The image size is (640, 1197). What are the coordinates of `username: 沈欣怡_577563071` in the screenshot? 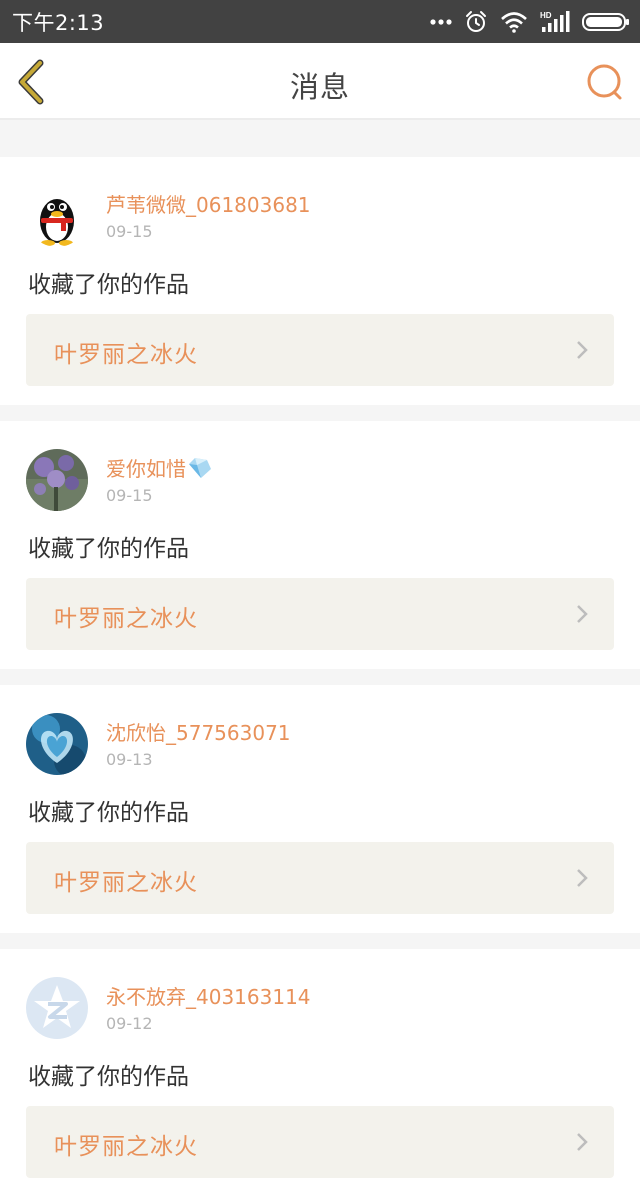 It's located at (198, 731).